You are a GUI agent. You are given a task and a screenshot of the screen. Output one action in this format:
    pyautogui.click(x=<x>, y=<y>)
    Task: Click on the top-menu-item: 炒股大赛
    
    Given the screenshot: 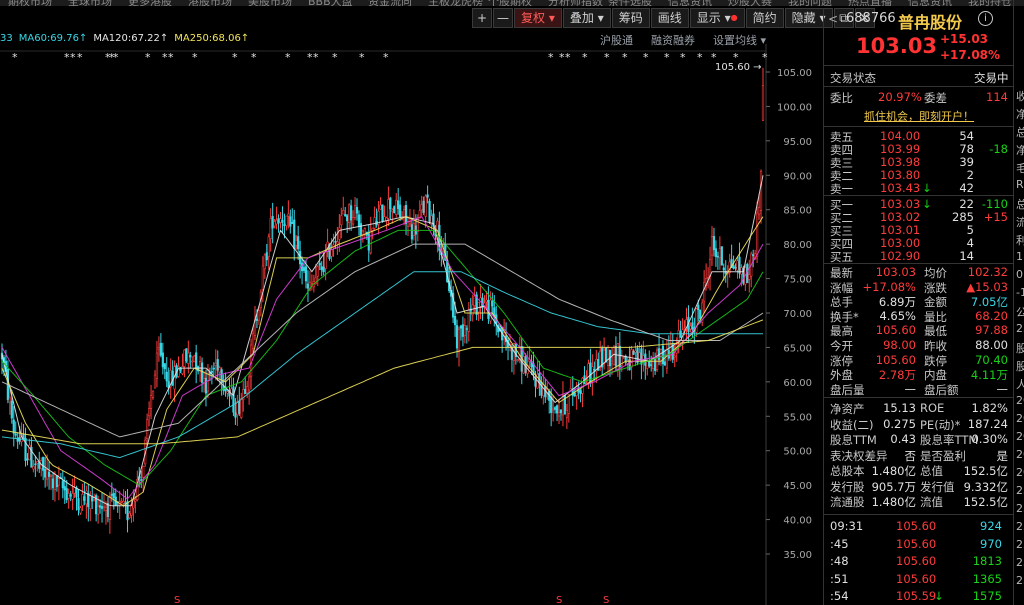 What is the action you would take?
    pyautogui.click(x=750, y=3)
    